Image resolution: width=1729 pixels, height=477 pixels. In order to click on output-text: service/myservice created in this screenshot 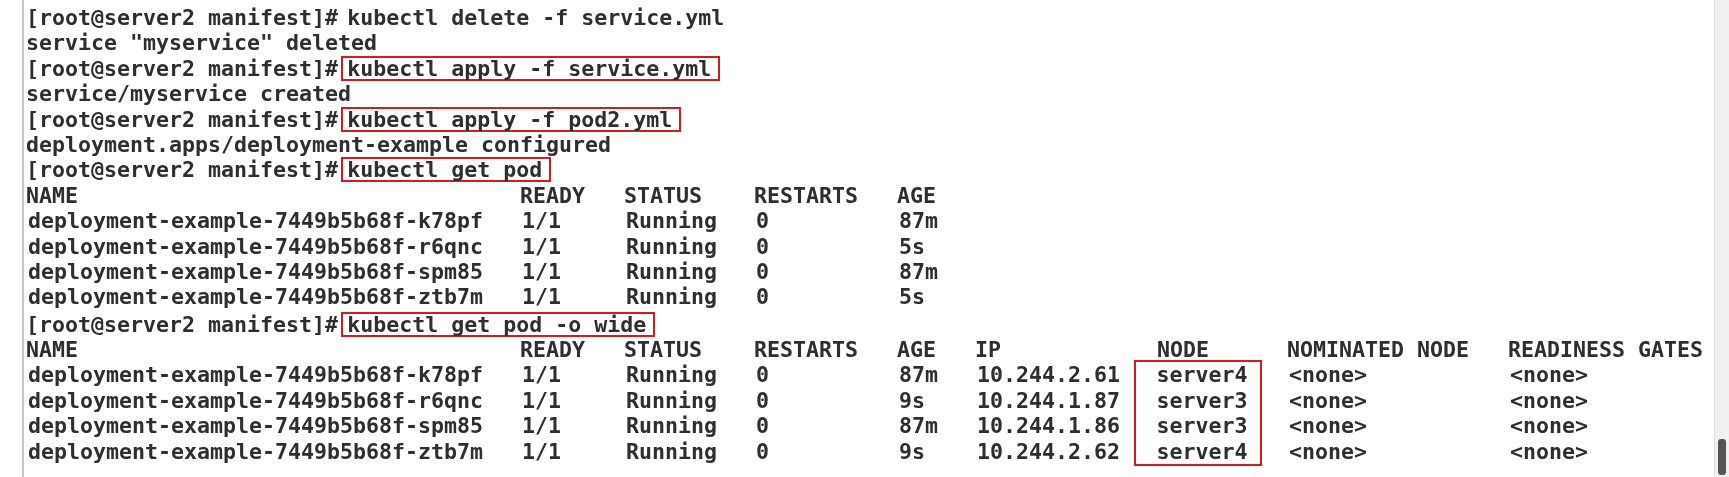, I will do `click(188, 94)`.